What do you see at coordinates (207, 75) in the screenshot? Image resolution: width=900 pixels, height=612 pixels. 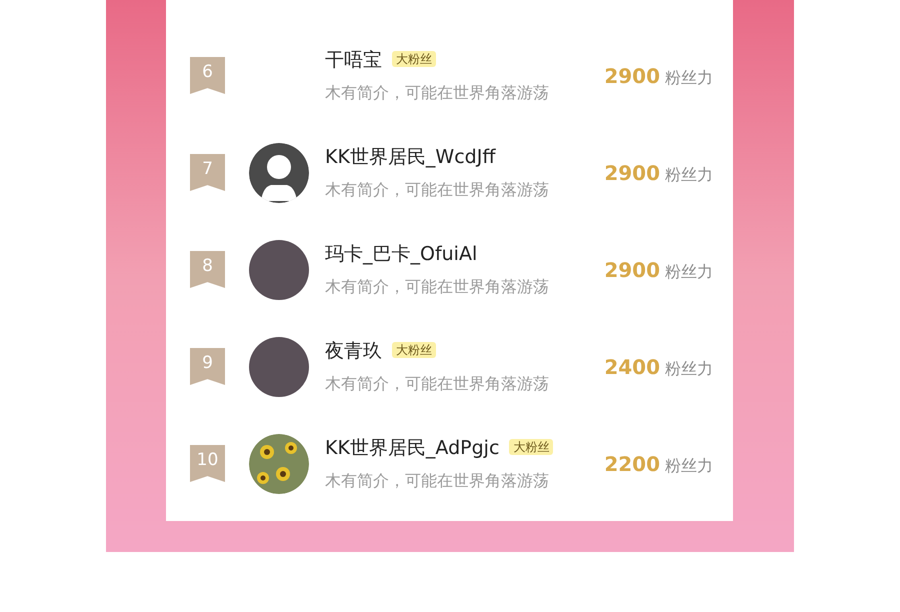 I see `rank-badge: 6` at bounding box center [207, 75].